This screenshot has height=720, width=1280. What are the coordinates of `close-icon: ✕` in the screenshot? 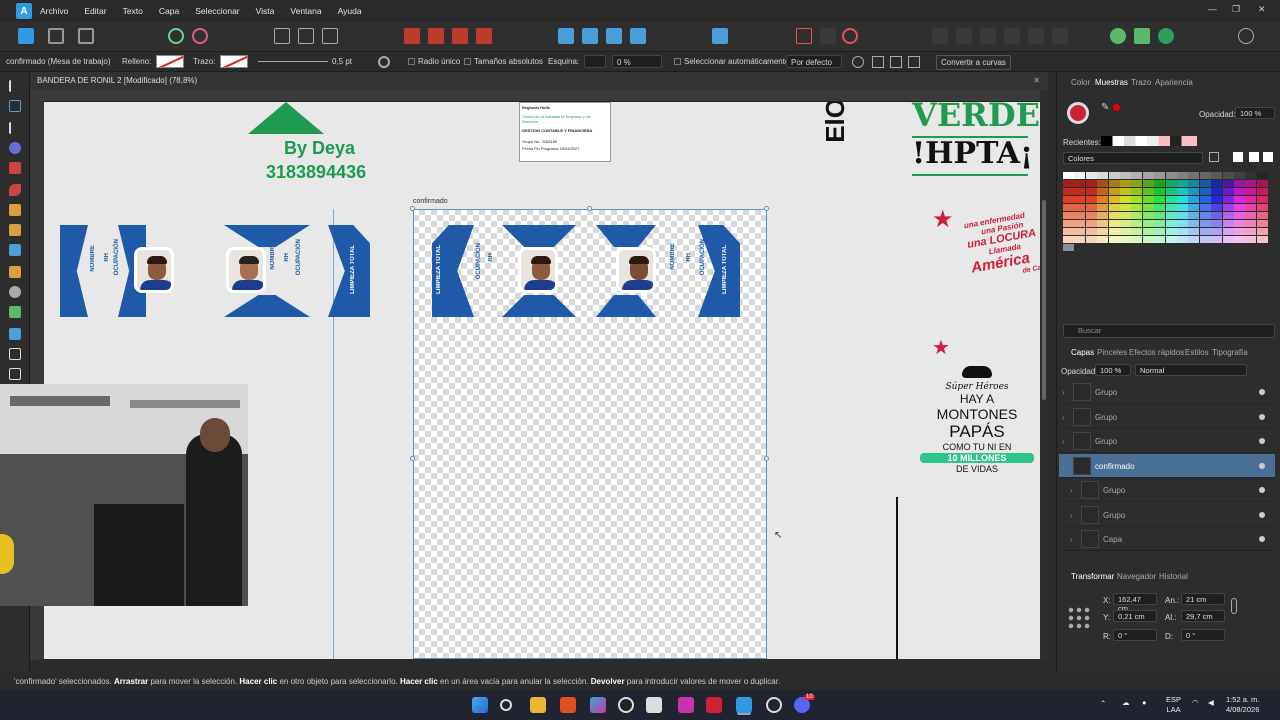 It's located at (1262, 9).